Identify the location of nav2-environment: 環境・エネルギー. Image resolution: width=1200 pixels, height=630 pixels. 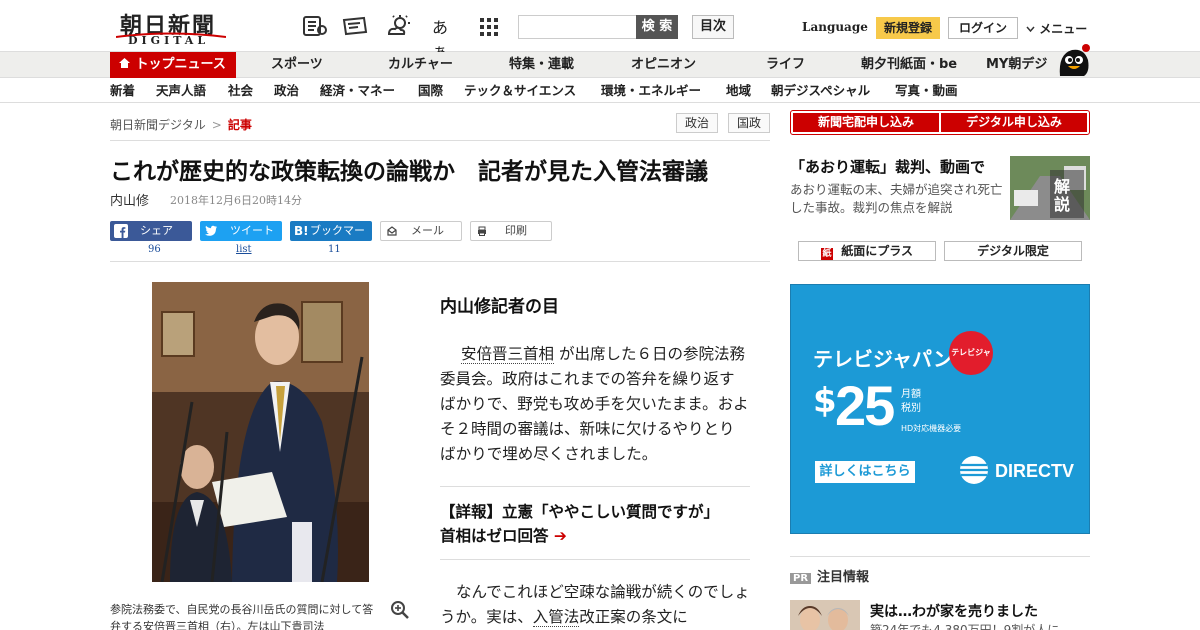
(651, 91).